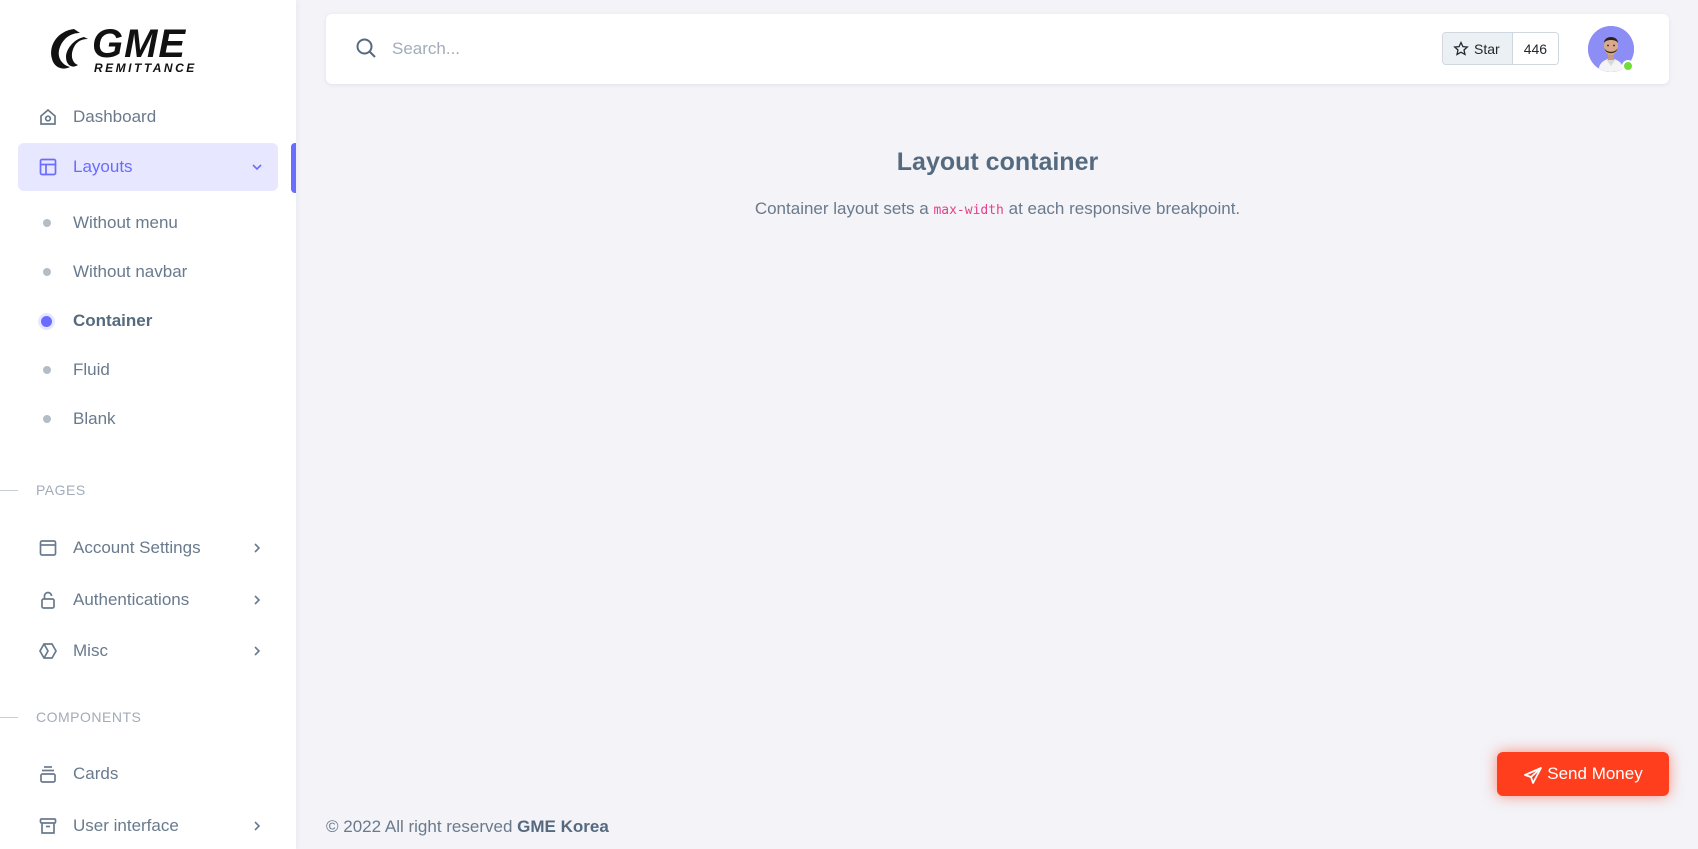 This screenshot has width=1698, height=849. What do you see at coordinates (148, 419) in the screenshot?
I see `sidebar-subitem-blank: Blank` at bounding box center [148, 419].